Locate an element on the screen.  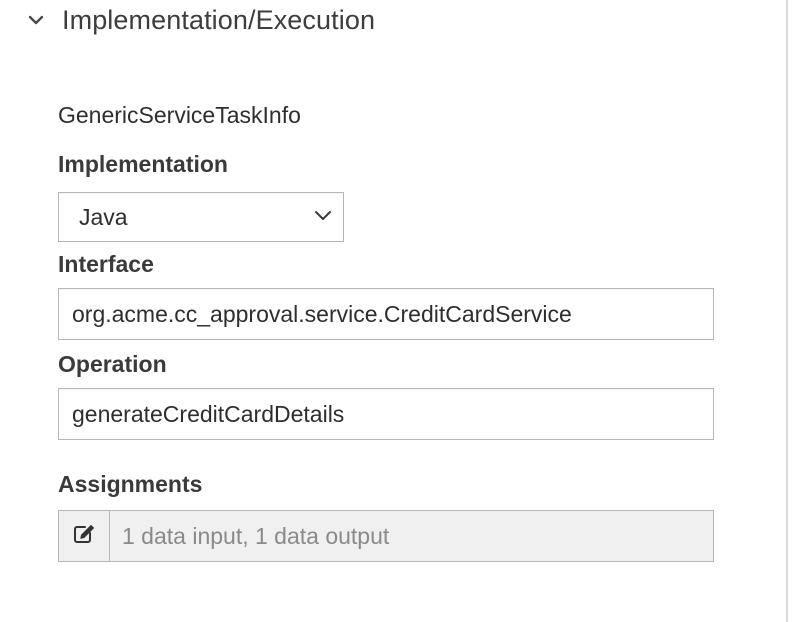
operation-label: Operation is located at coordinates (112, 364).